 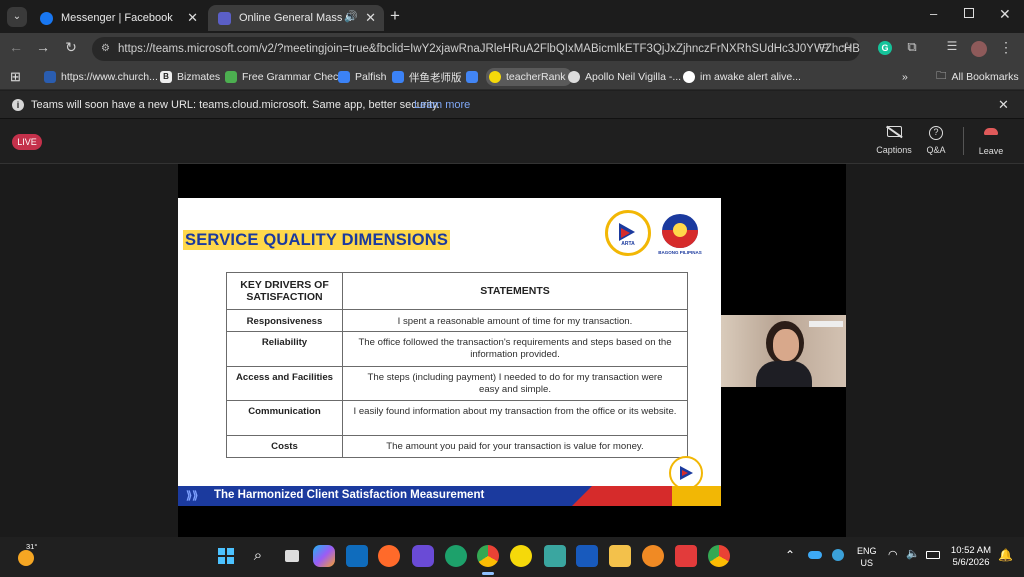 I want to click on weather-widget: 31°, so click(x=27, y=555).